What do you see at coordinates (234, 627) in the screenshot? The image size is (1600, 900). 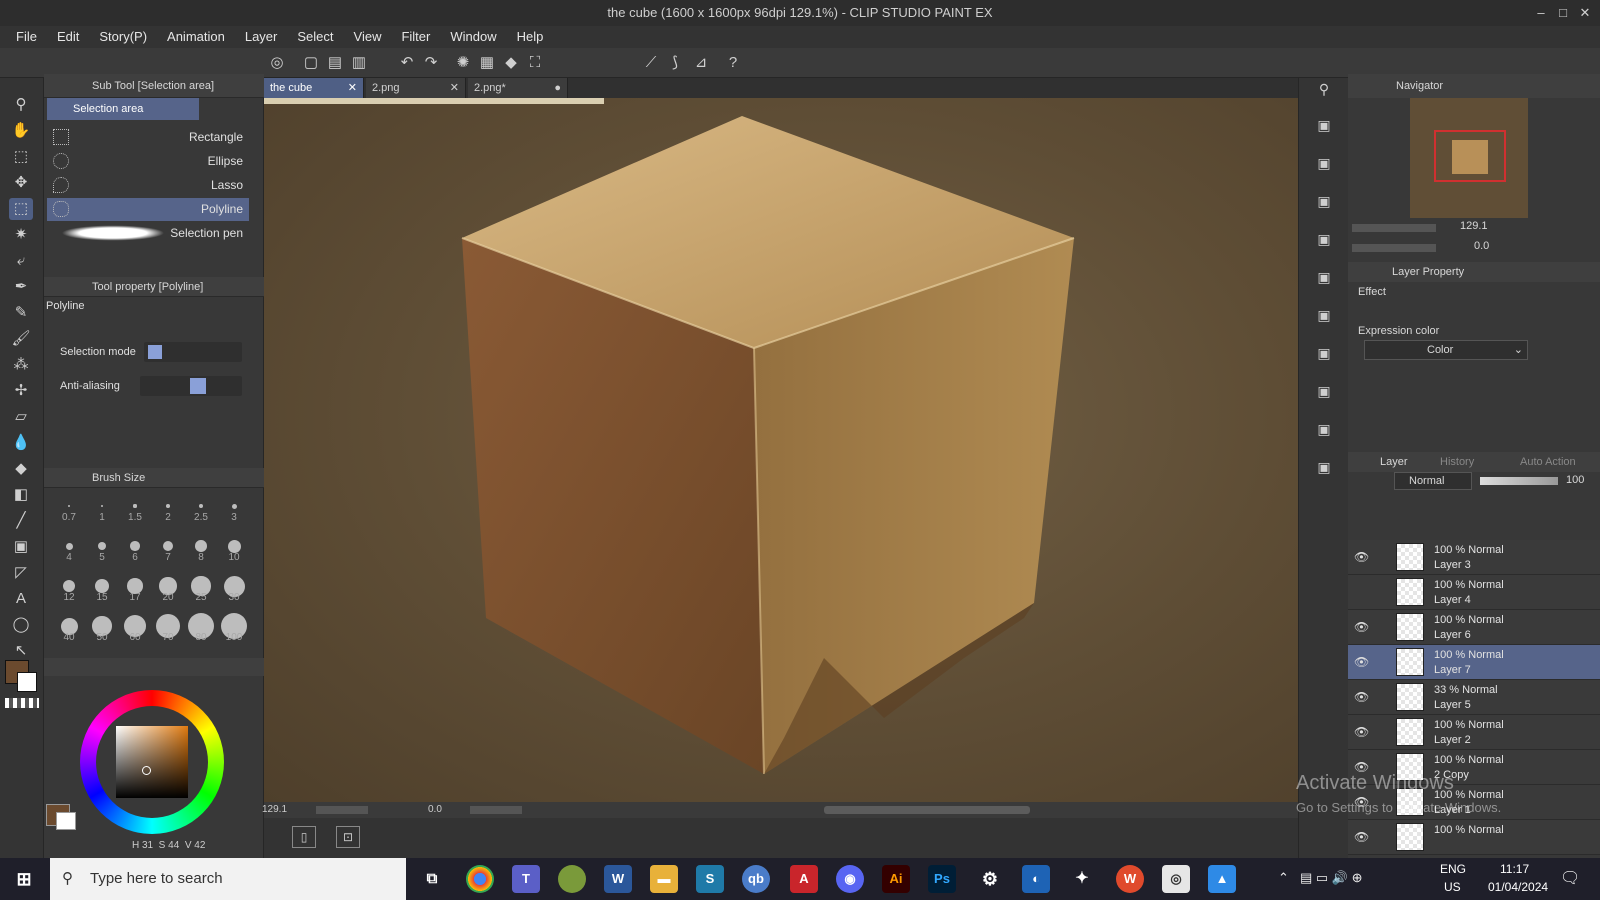 I see `brush-size-option: 100` at bounding box center [234, 627].